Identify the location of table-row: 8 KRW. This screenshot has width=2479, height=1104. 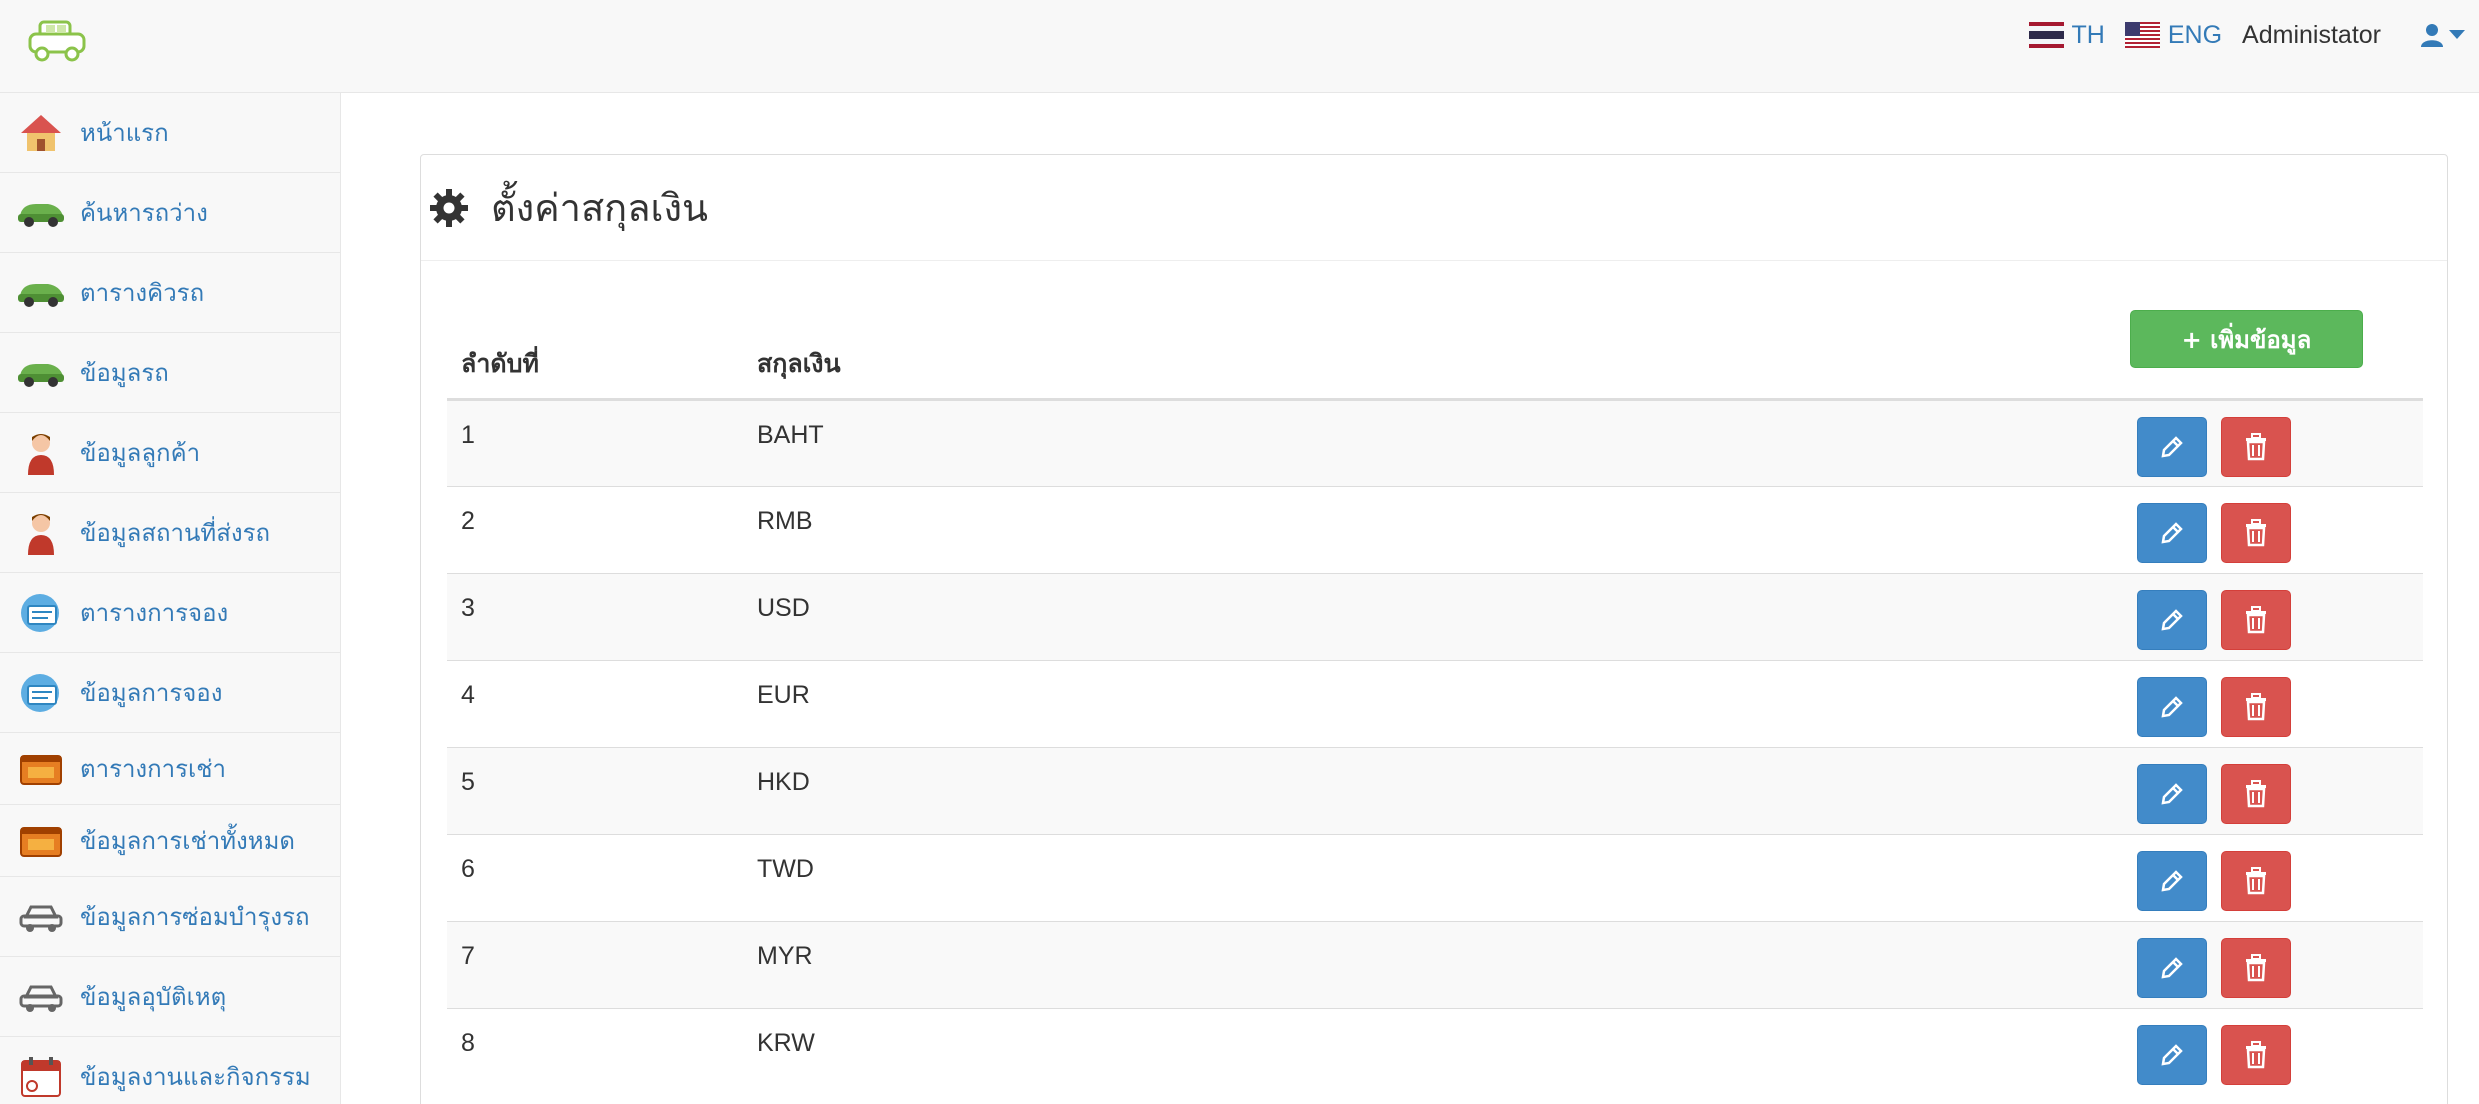
(1435, 1052).